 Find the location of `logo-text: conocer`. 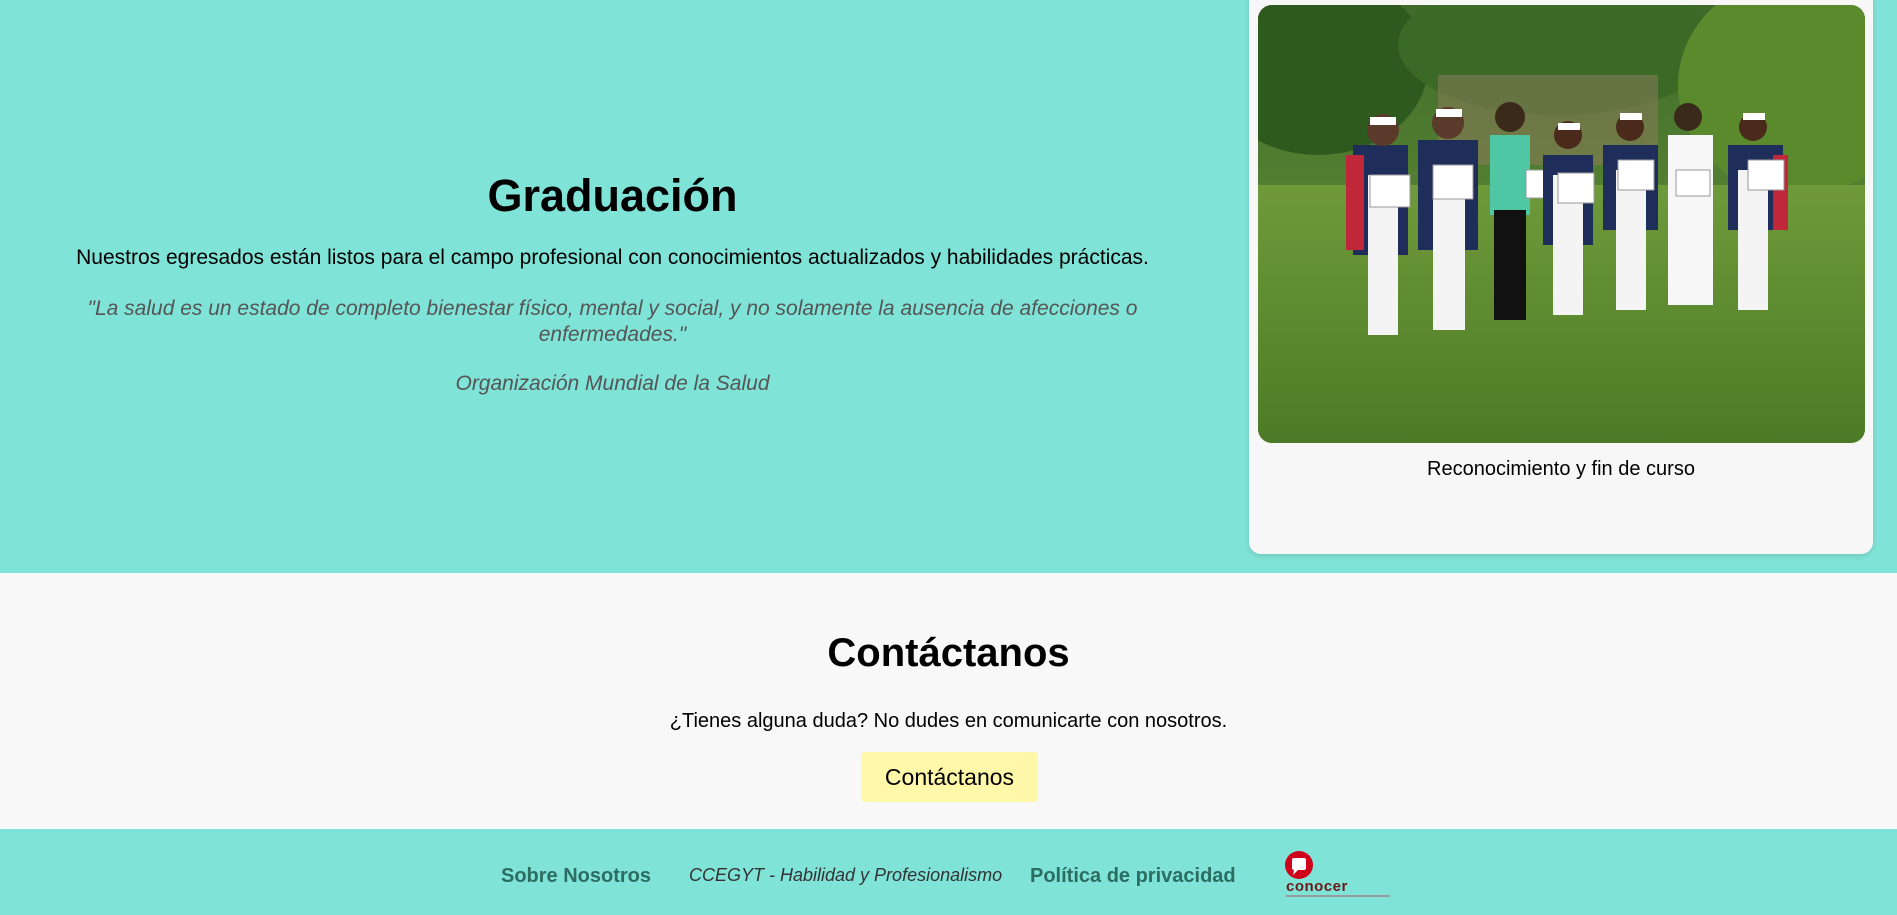

logo-text: conocer is located at coordinates (1317, 886).